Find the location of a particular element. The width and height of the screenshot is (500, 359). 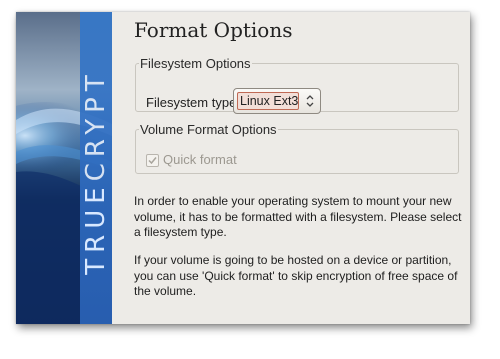

truecrypt-logo-text: TRUECRYPT is located at coordinates (96, 172).